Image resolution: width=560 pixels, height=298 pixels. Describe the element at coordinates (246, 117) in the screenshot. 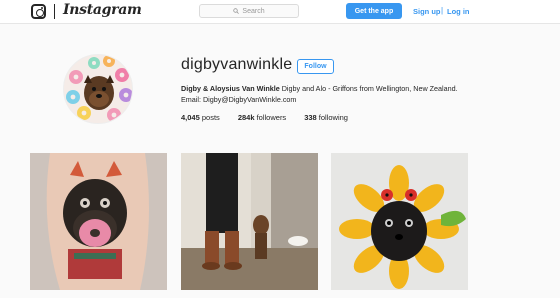

I see `followers-count: 284k` at that location.